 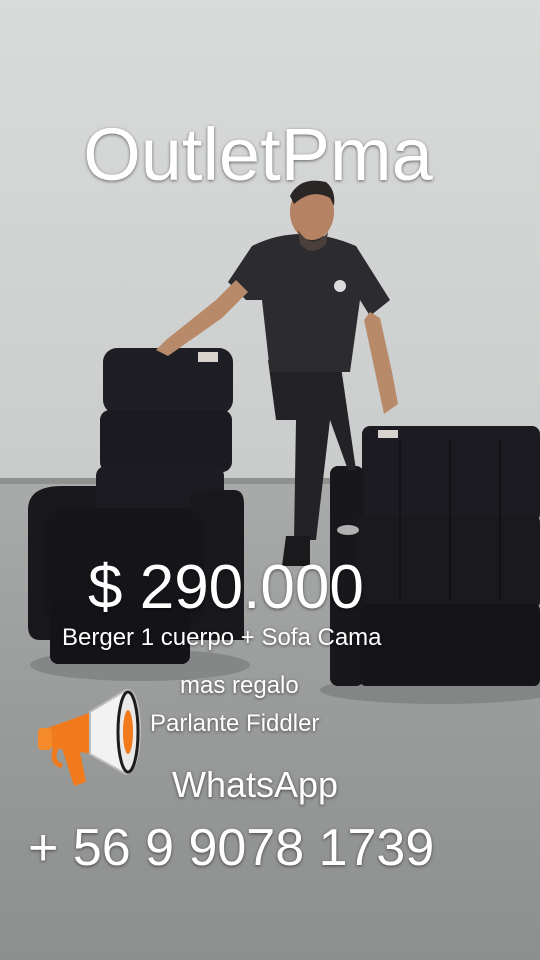 I want to click on price-label: $ 290.000, so click(x=226, y=587).